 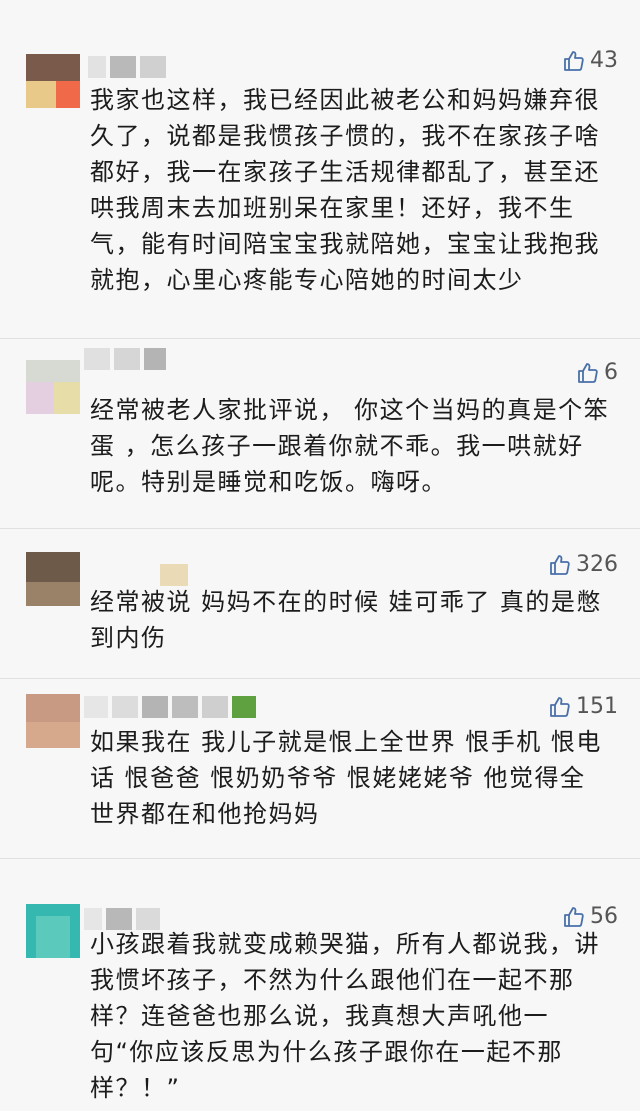 I want to click on comment-text: 经常被说 妈妈不在的时候 娃可乖了 真的是憋到内伤, so click(x=346, y=620).